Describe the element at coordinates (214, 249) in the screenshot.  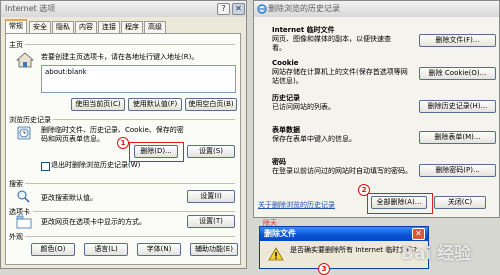
I see `accessibility-button: 辅助功能(E)` at that location.